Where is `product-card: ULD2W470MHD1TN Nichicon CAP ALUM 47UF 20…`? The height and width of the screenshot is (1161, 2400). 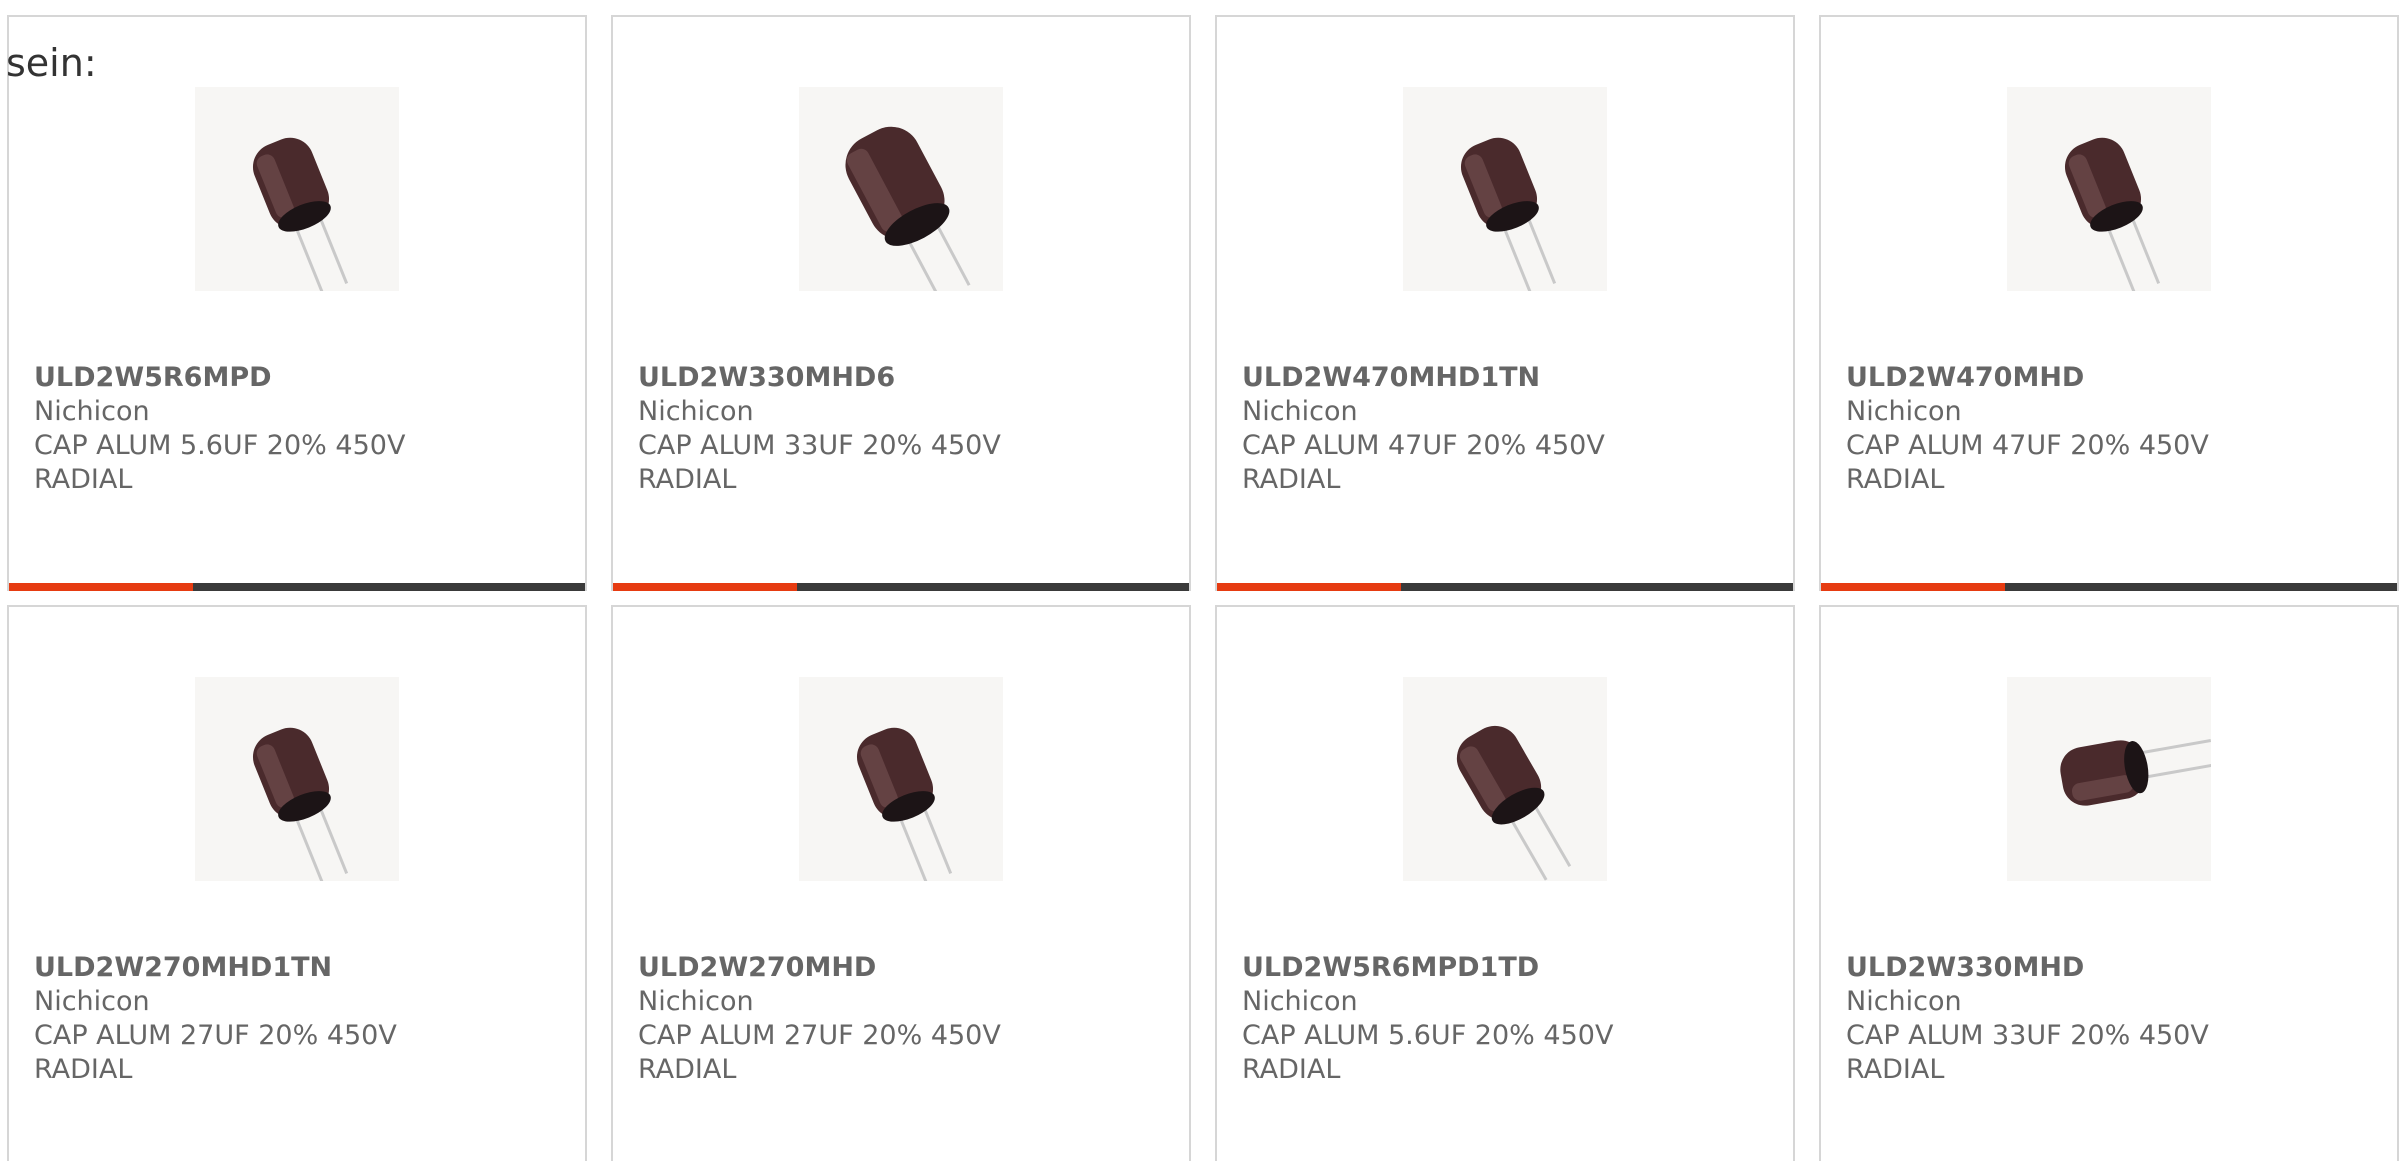 product-card: ULD2W470MHD1TN Nichicon CAP ALUM 47UF 20… is located at coordinates (1505, 303).